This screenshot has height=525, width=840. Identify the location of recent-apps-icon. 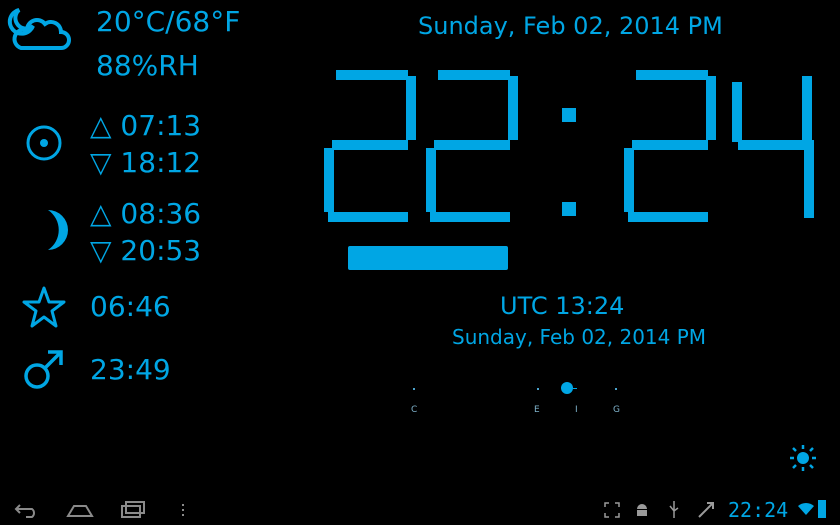
(133, 510).